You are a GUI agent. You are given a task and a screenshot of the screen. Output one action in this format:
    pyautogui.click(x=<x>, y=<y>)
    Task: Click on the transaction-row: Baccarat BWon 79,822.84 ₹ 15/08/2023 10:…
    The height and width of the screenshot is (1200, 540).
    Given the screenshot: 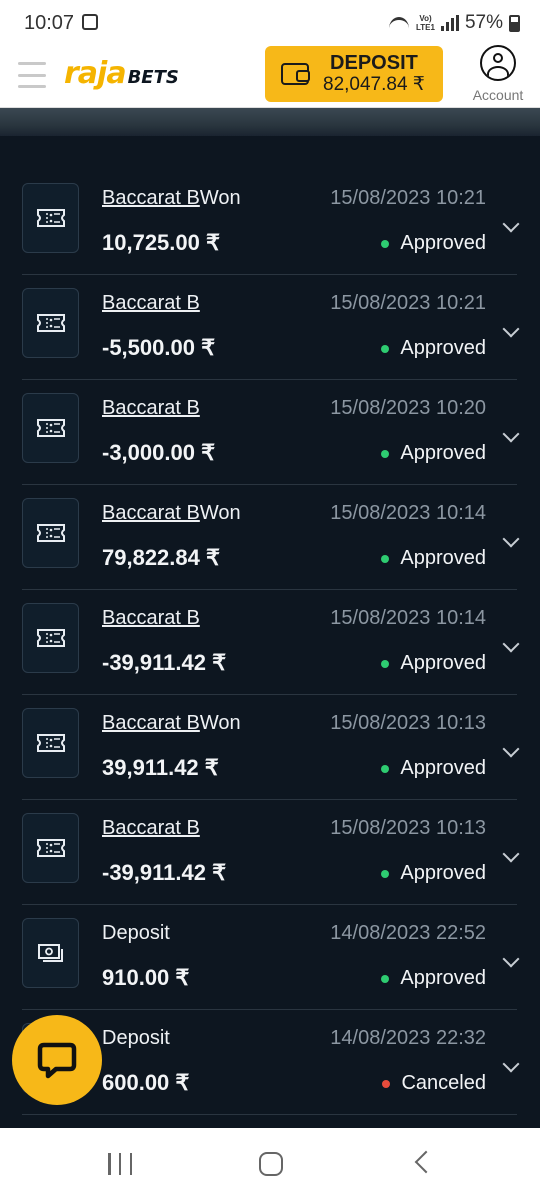 What is the action you would take?
    pyautogui.click(x=271, y=537)
    